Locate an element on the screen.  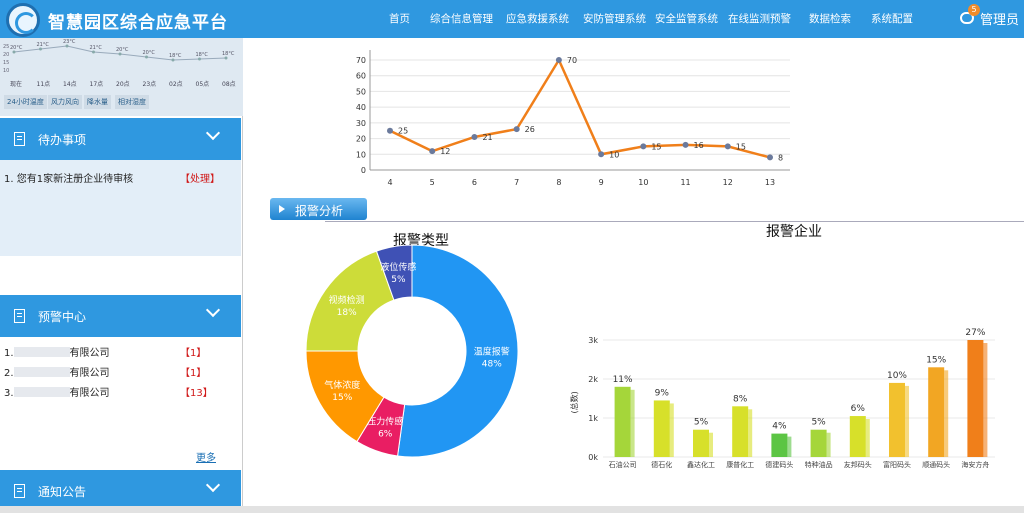
todo-panel-body: 1. 您有1家新注册企业待审核 【处理】 更多 is located at coordinates (120, 242).